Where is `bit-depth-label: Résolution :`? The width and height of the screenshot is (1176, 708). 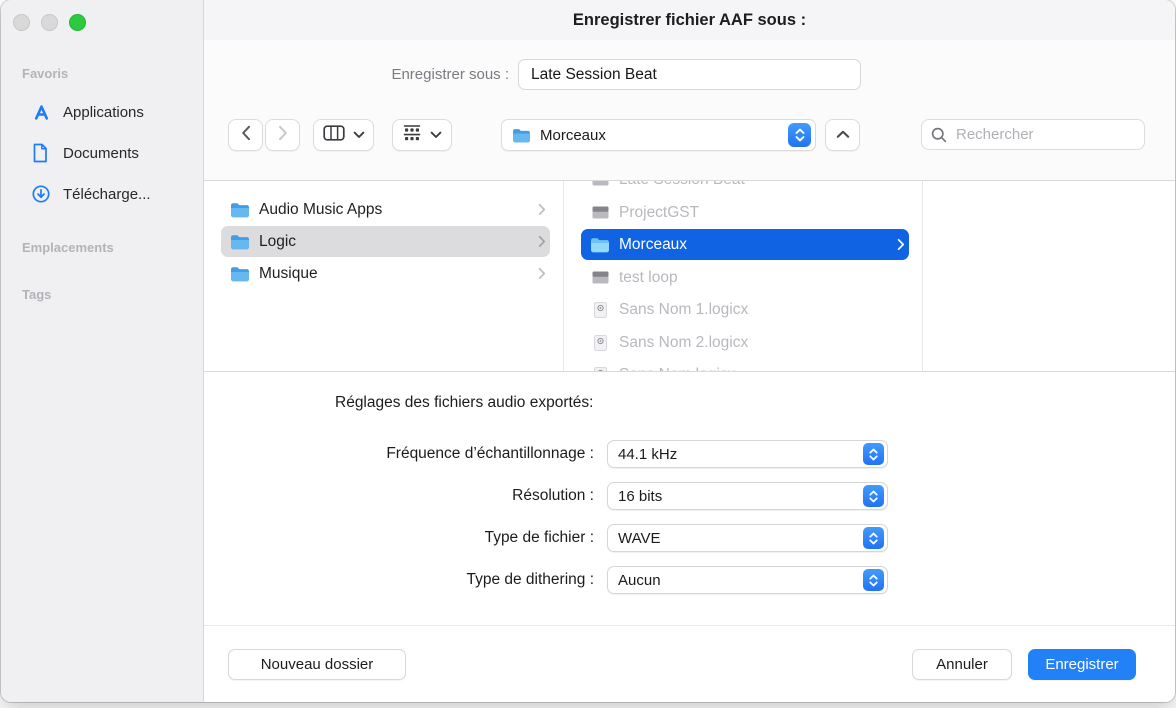 bit-depth-label: Résolution : is located at coordinates (553, 495).